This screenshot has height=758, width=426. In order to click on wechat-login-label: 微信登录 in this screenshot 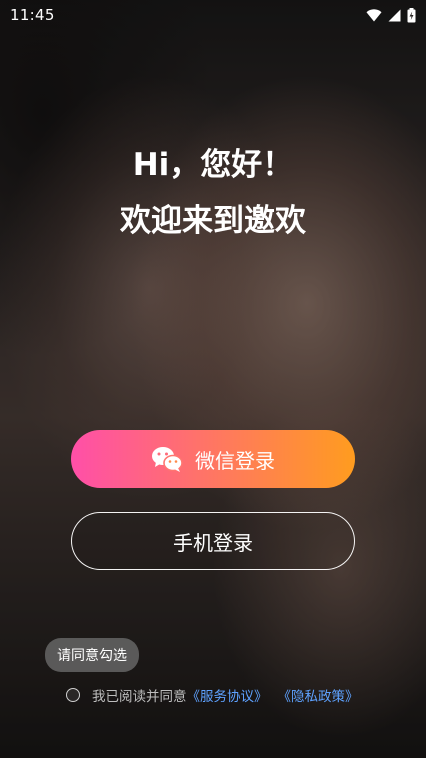, I will do `click(235, 460)`.